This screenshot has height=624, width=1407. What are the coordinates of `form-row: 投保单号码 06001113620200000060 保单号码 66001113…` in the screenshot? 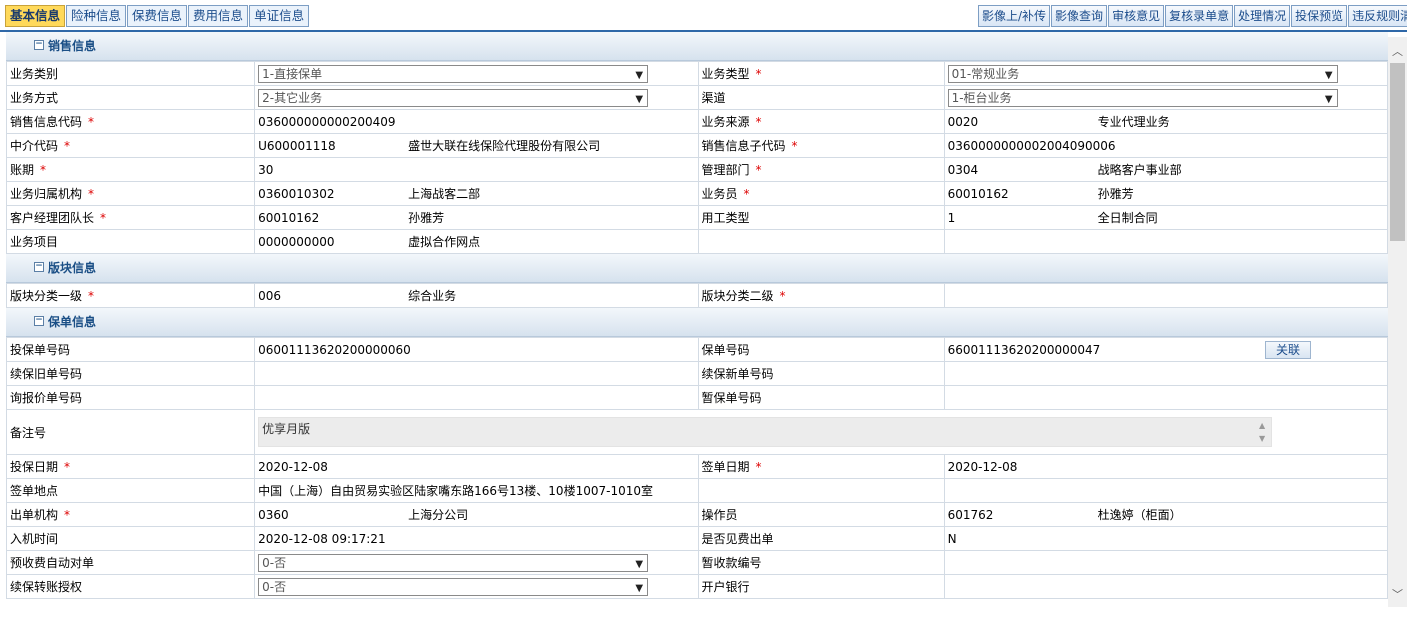 It's located at (697, 349).